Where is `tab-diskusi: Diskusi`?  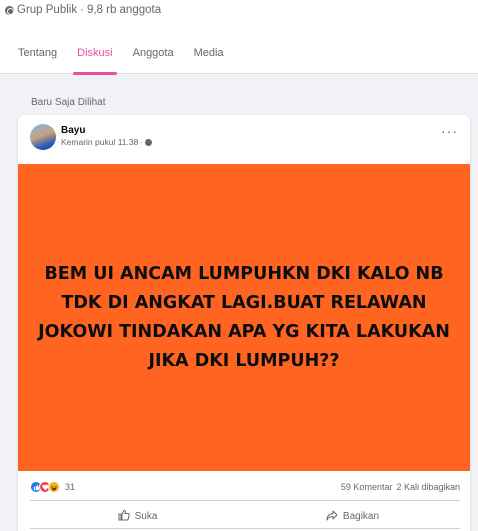 tab-diskusi: Diskusi is located at coordinates (94, 59).